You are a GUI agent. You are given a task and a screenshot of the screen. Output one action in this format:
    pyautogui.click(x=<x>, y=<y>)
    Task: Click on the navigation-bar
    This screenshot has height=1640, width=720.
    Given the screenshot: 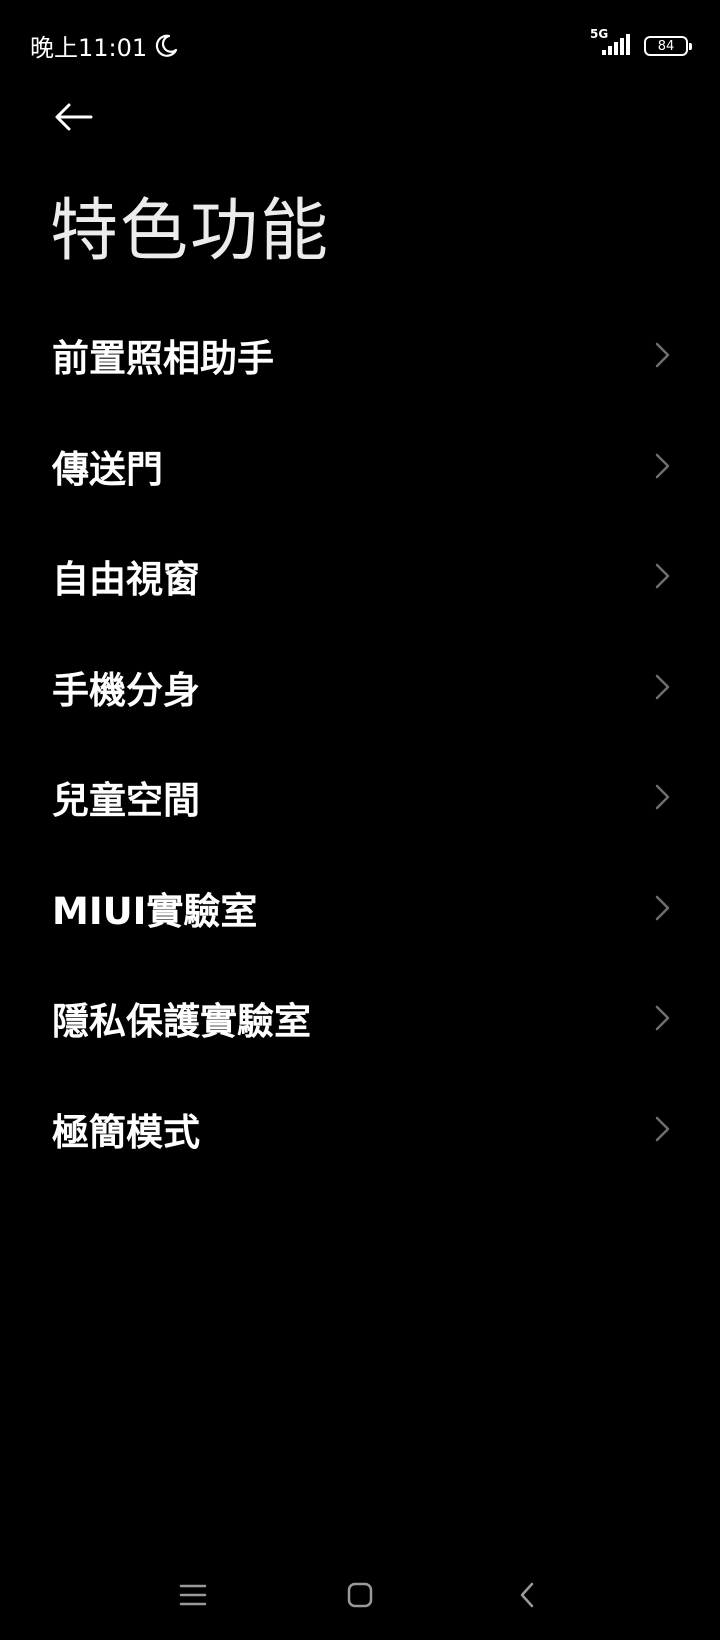 What is the action you would take?
    pyautogui.click(x=360, y=1595)
    